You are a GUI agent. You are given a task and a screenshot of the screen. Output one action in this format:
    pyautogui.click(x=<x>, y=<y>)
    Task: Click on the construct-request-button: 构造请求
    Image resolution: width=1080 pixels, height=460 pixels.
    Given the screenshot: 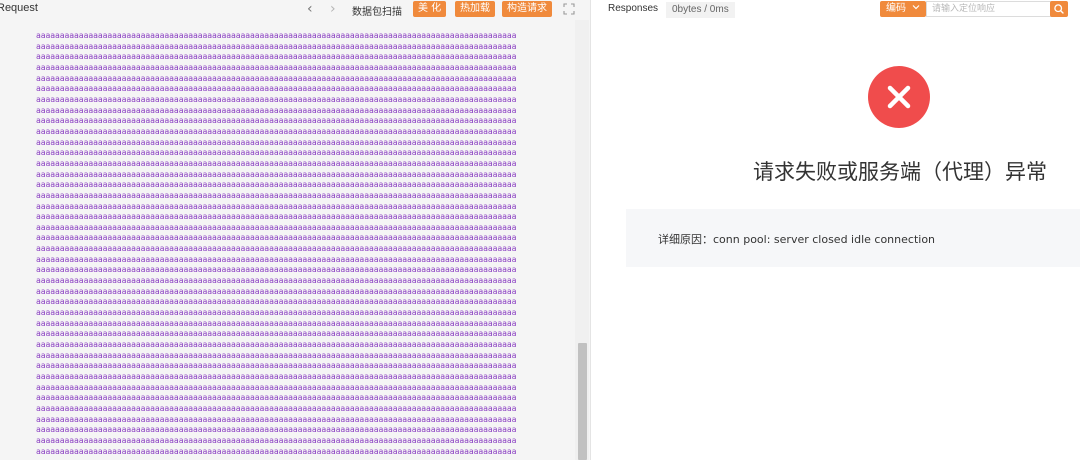 What is the action you would take?
    pyautogui.click(x=527, y=9)
    